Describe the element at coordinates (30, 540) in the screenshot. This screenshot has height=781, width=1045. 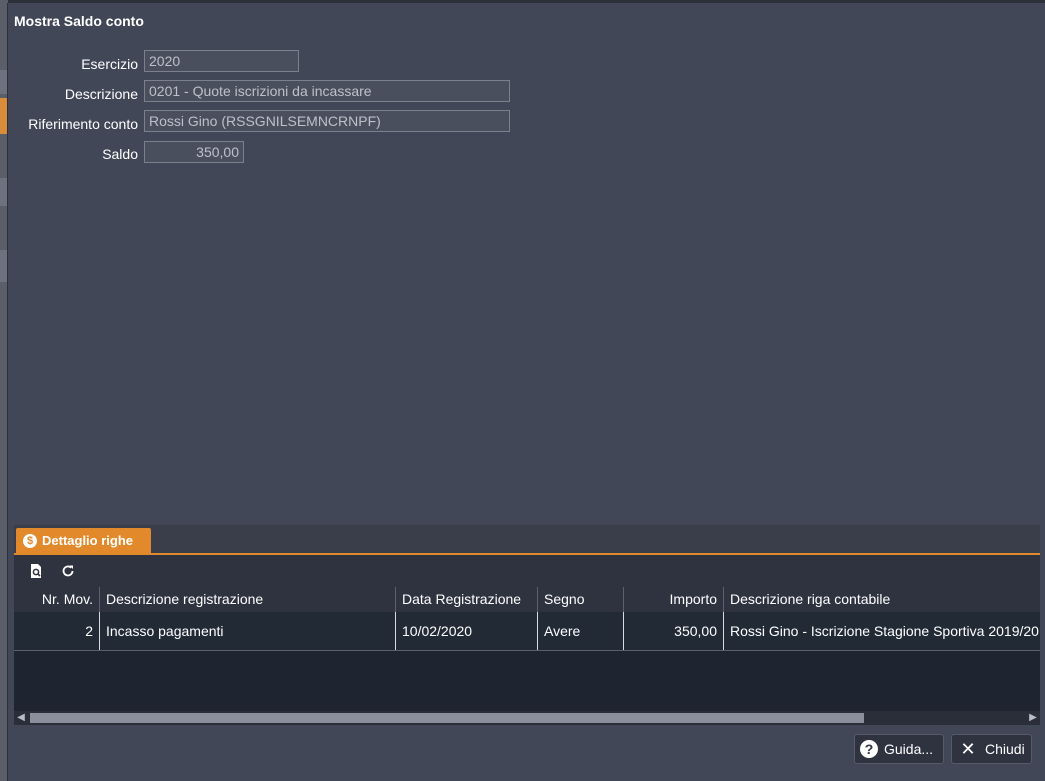
I see `dollar-icon: $` at that location.